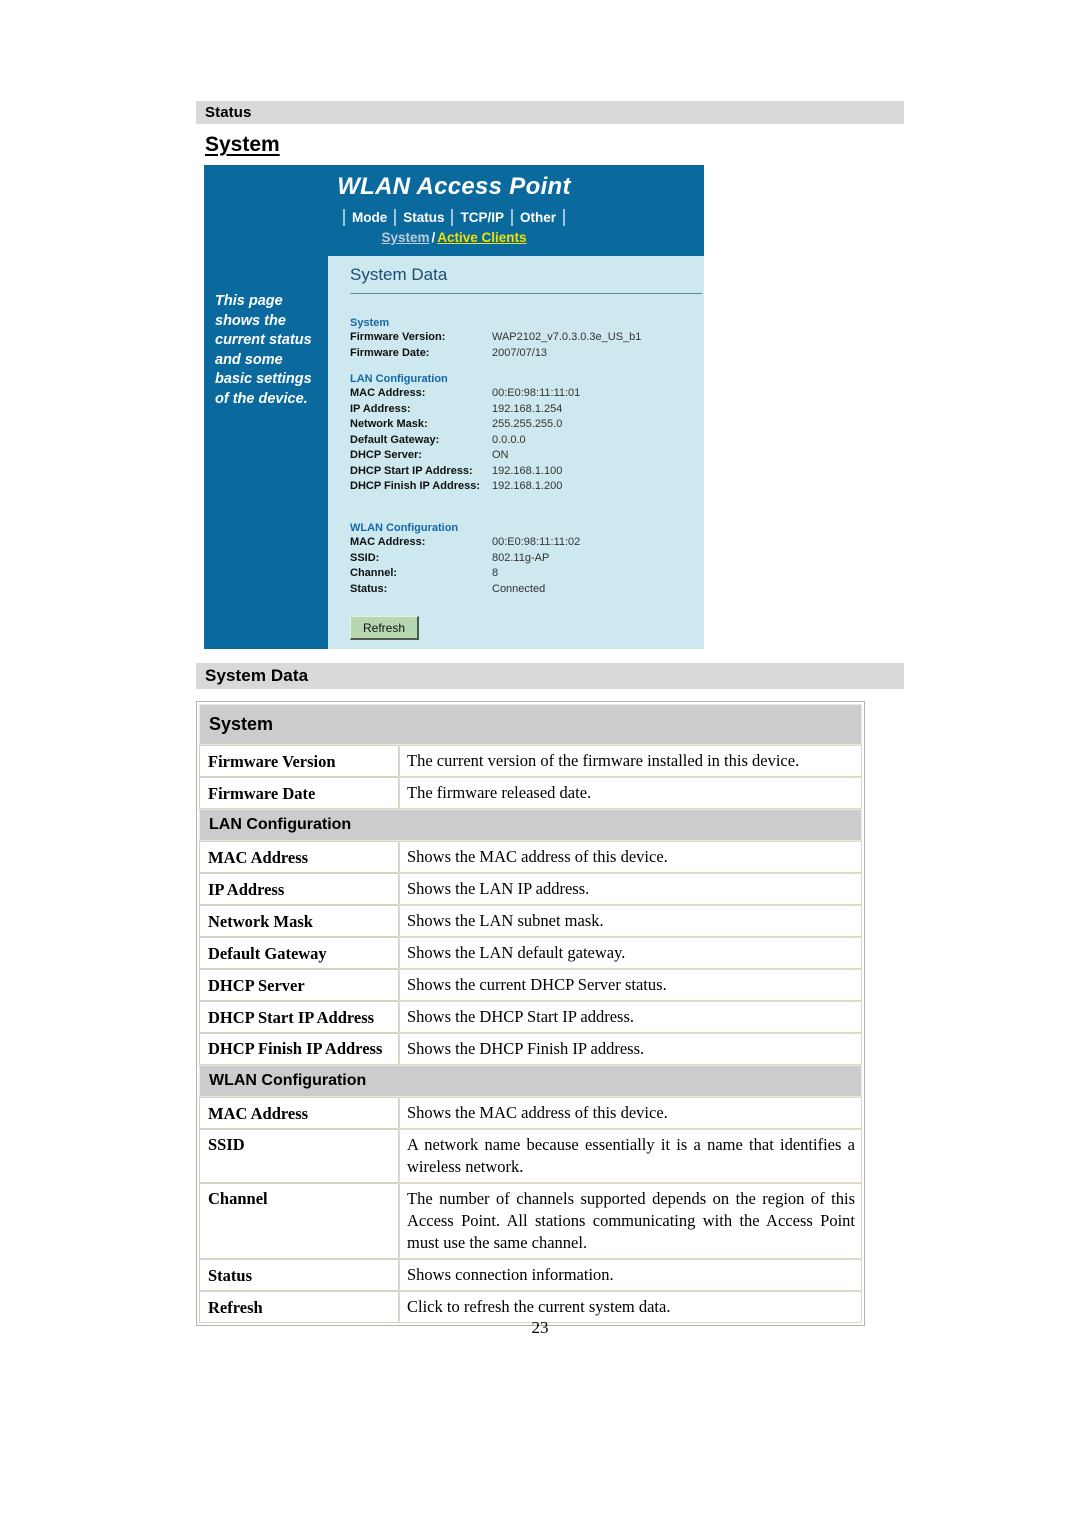 Image resolution: width=1080 pixels, height=1528 pixels. Describe the element at coordinates (365, 557) in the screenshot. I see `device-field-label: SSID:` at that location.